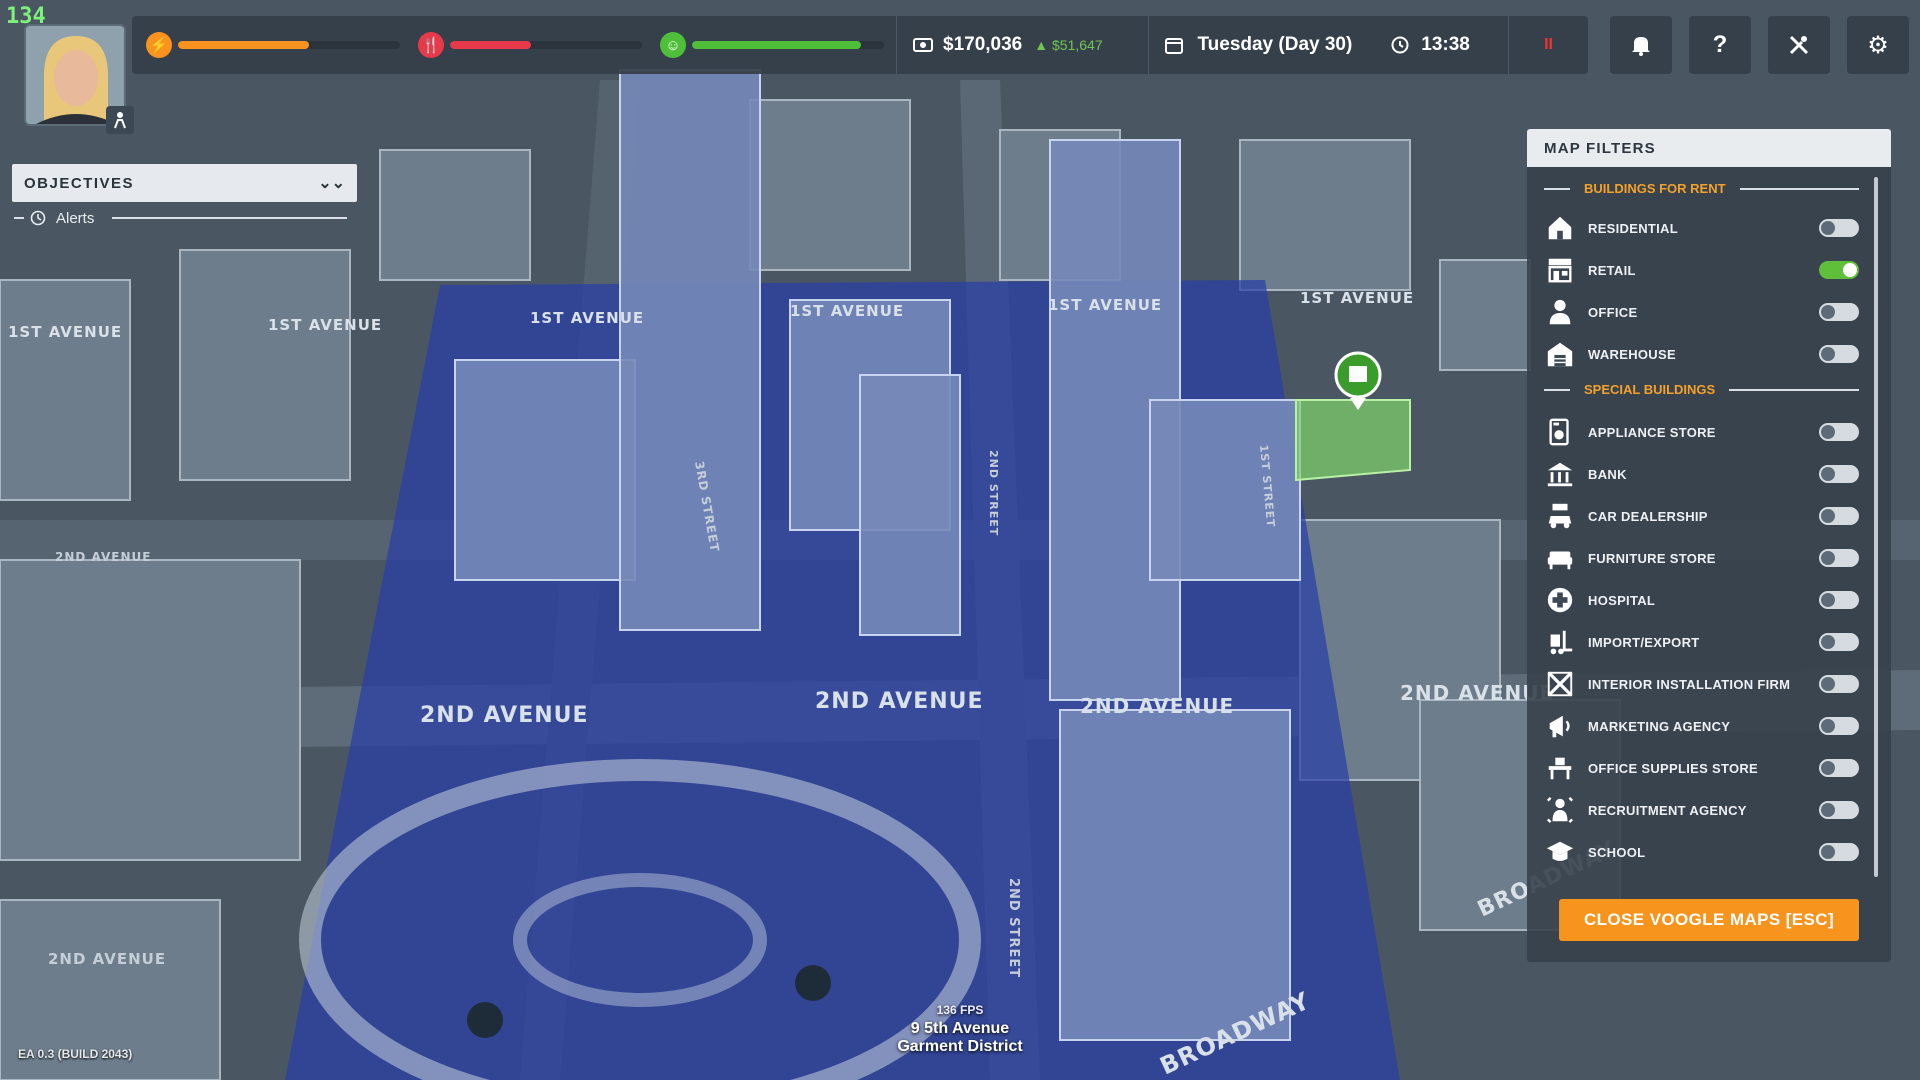 This screenshot has width=1920, height=1080. I want to click on character-status-icon, so click(120, 120).